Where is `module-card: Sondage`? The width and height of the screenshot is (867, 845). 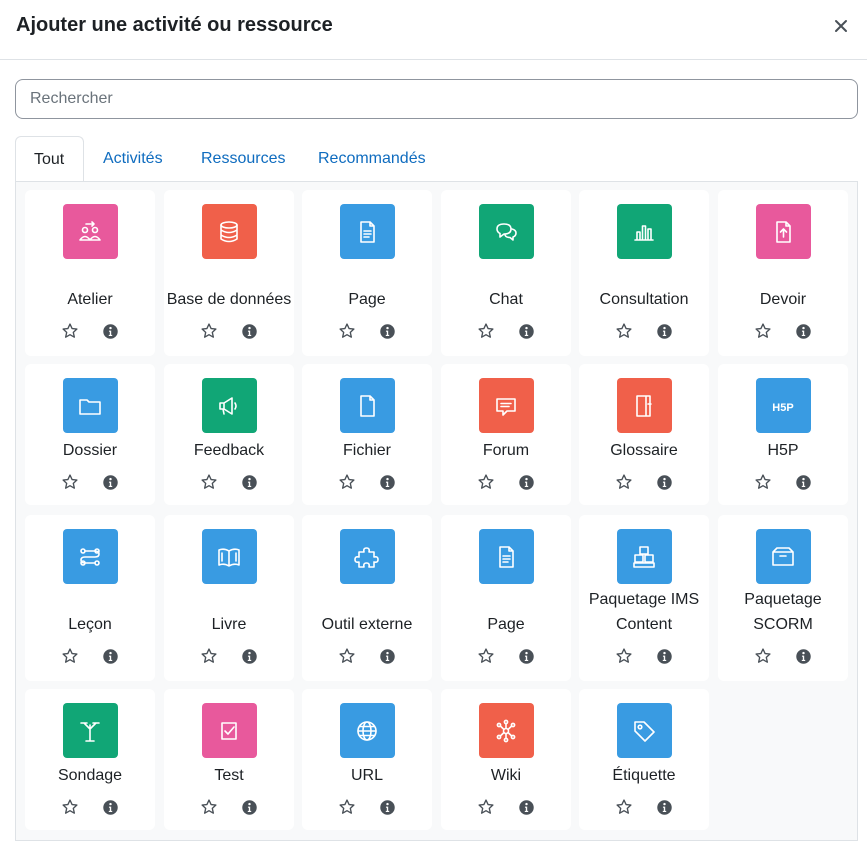 module-card: Sondage is located at coordinates (90, 759).